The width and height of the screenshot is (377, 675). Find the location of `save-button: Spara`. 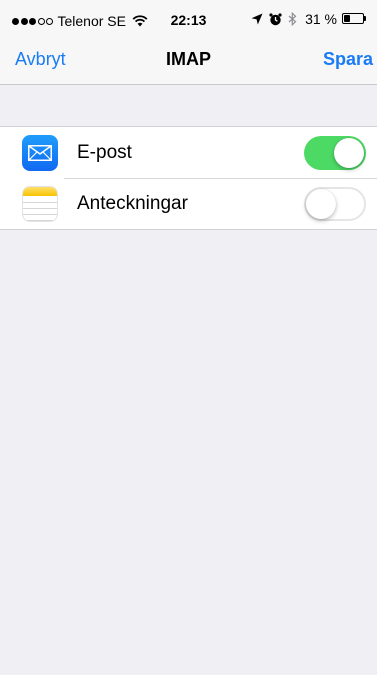

save-button: Spara is located at coordinates (348, 59).